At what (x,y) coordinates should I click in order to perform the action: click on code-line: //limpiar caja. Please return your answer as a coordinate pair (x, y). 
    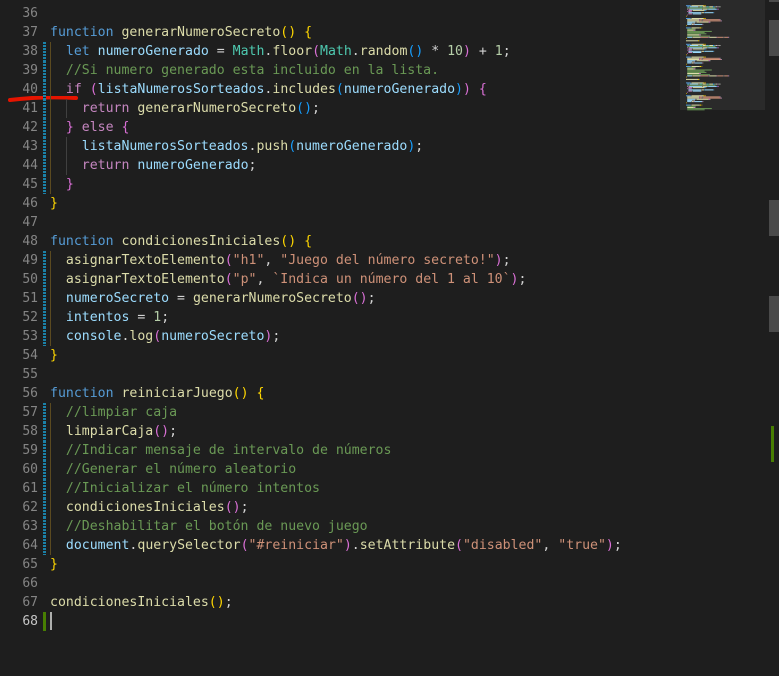
    Looking at the image, I should click on (113, 412).